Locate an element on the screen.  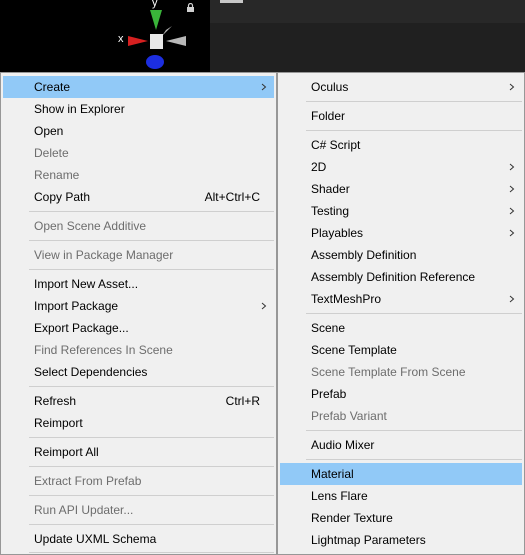
submenu-item-textmeshpro: TextMeshPro is located at coordinates (401, 299).